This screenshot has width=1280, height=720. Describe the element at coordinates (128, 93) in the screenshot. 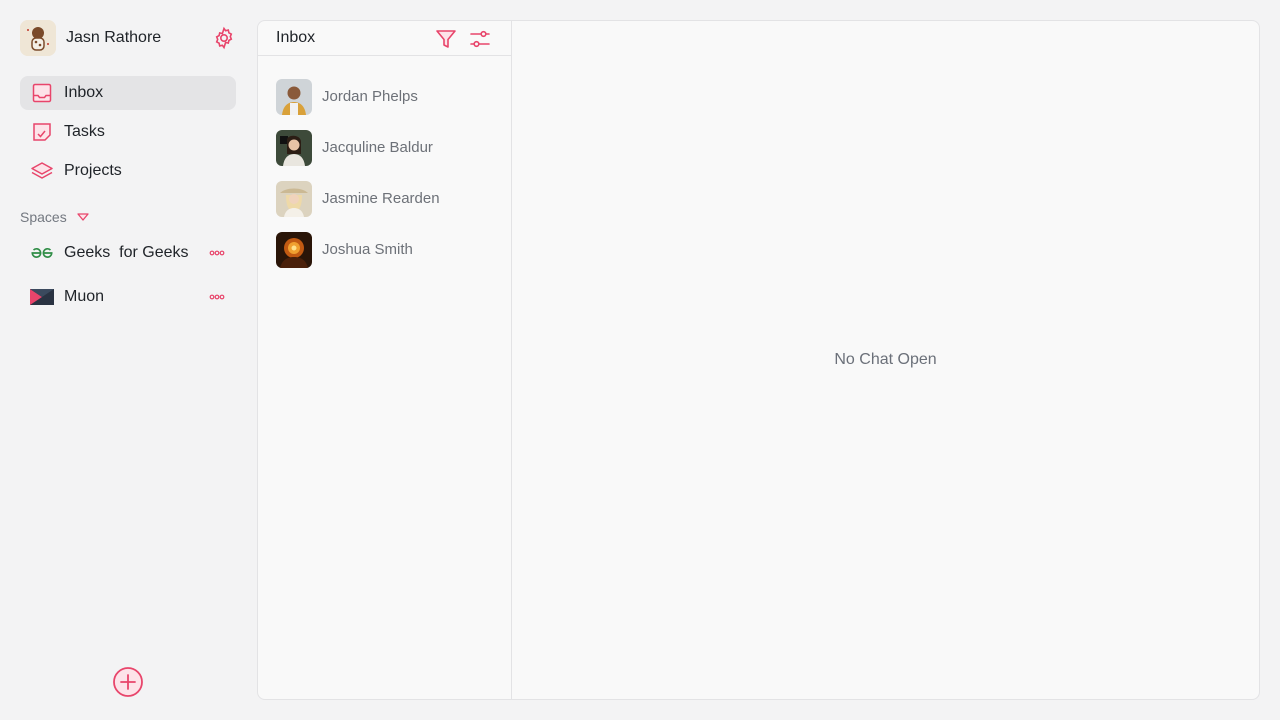

I see `nav-item-inbox: Inbox` at that location.